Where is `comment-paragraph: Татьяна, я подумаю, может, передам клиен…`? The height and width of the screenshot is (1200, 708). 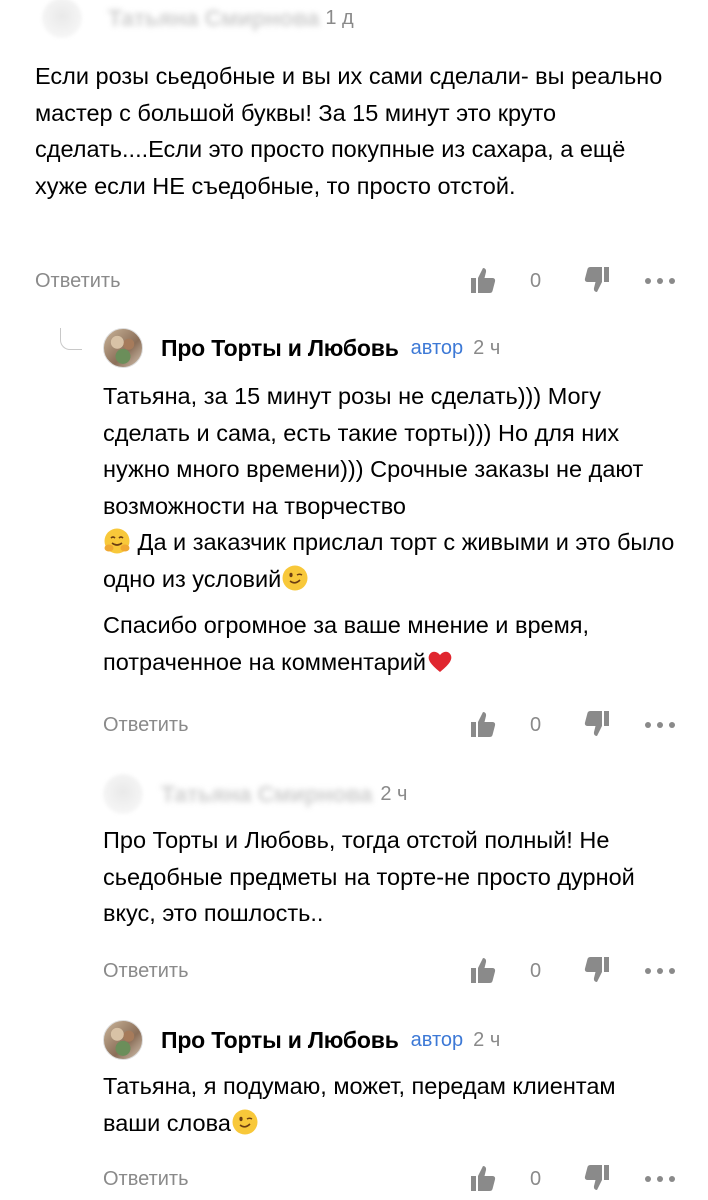 comment-paragraph: Татьяна, я подумаю, может, передам клиен… is located at coordinates (359, 1104).